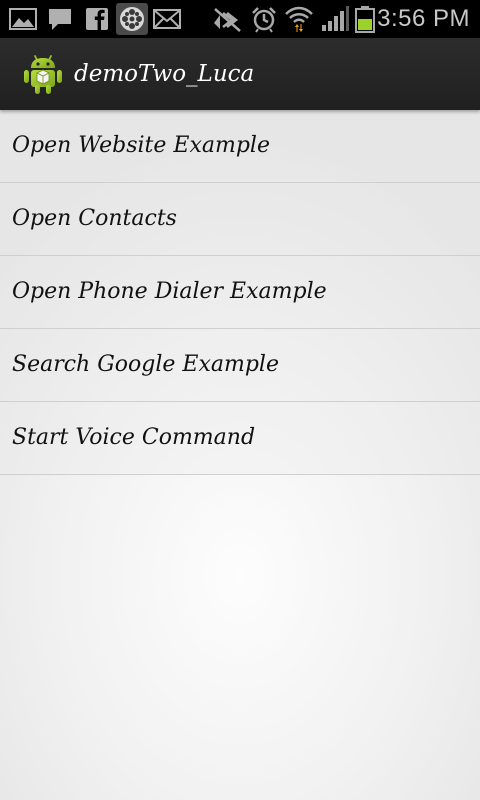  Describe the element at coordinates (169, 291) in the screenshot. I see `list-item-label: Open Phone Dialer Example` at that location.